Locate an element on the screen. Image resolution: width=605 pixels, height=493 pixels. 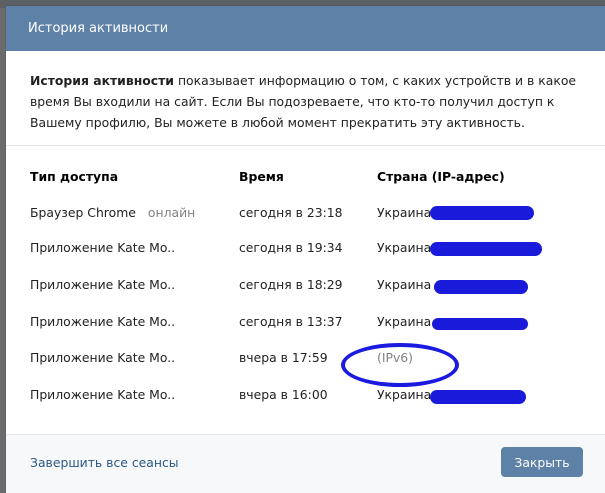
header-access-type: Тип доступа is located at coordinates (74, 176).